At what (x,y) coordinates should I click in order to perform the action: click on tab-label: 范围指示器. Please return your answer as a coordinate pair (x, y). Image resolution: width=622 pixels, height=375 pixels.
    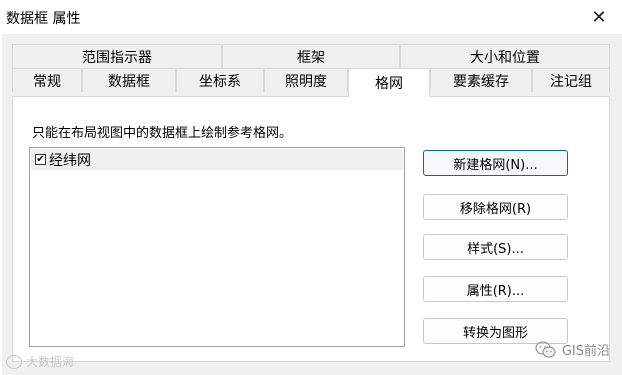
    Looking at the image, I should click on (117, 57).